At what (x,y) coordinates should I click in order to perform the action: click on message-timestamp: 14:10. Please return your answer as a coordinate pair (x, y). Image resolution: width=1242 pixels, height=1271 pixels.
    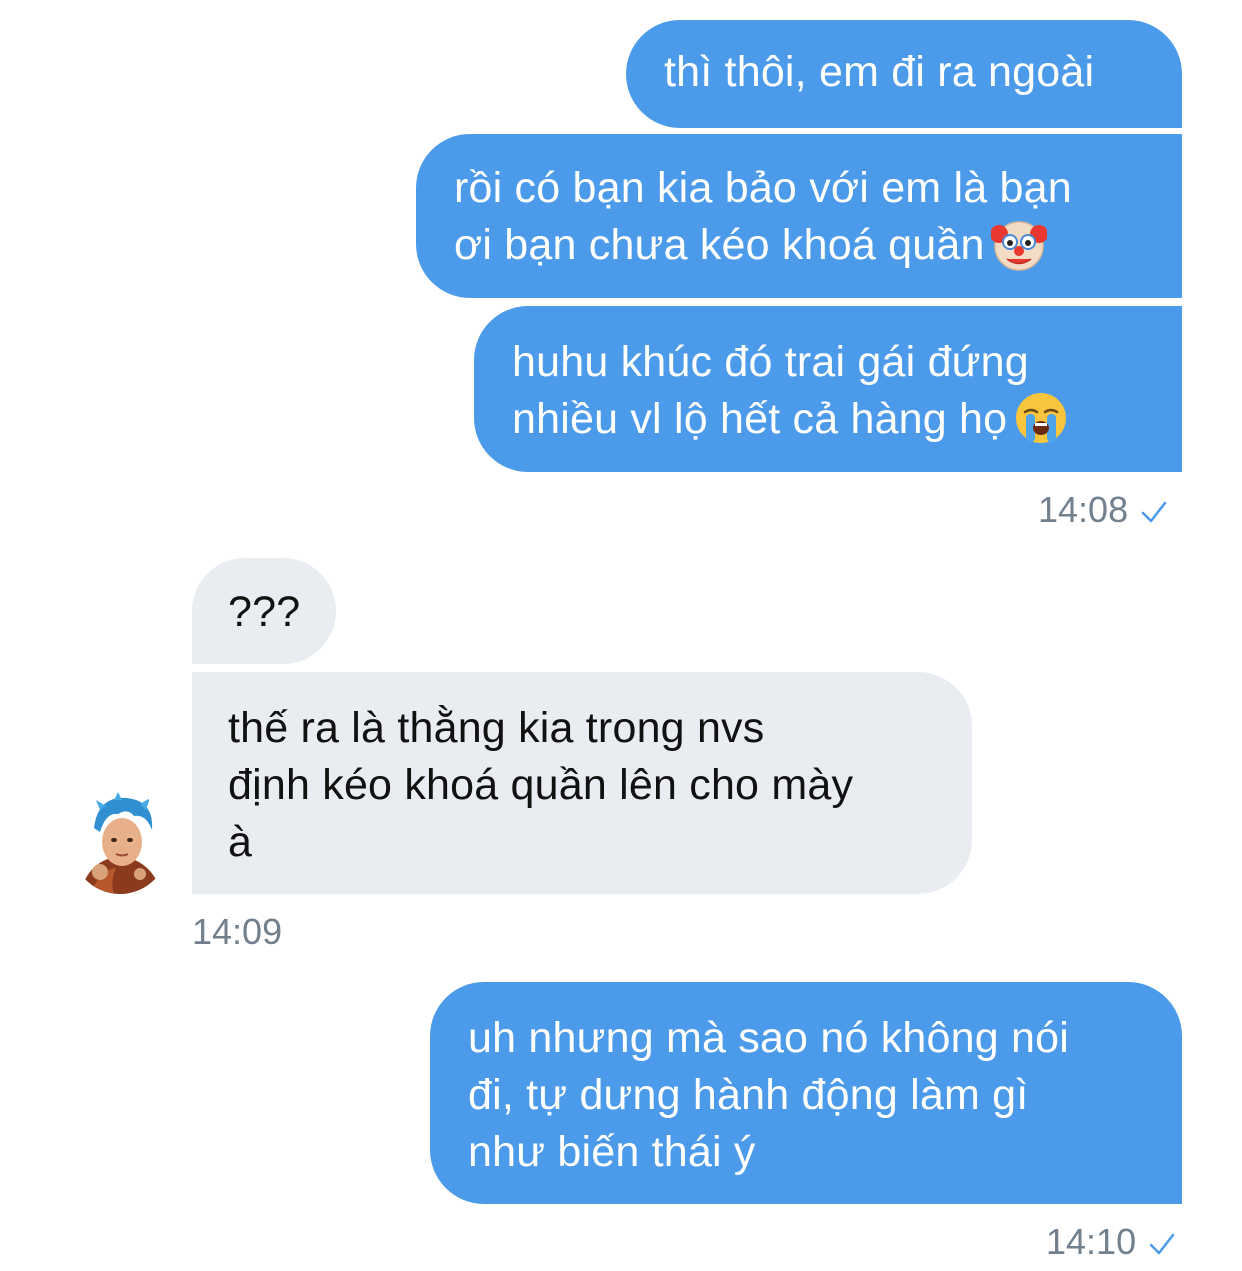
    Looking at the image, I should click on (1111, 1242).